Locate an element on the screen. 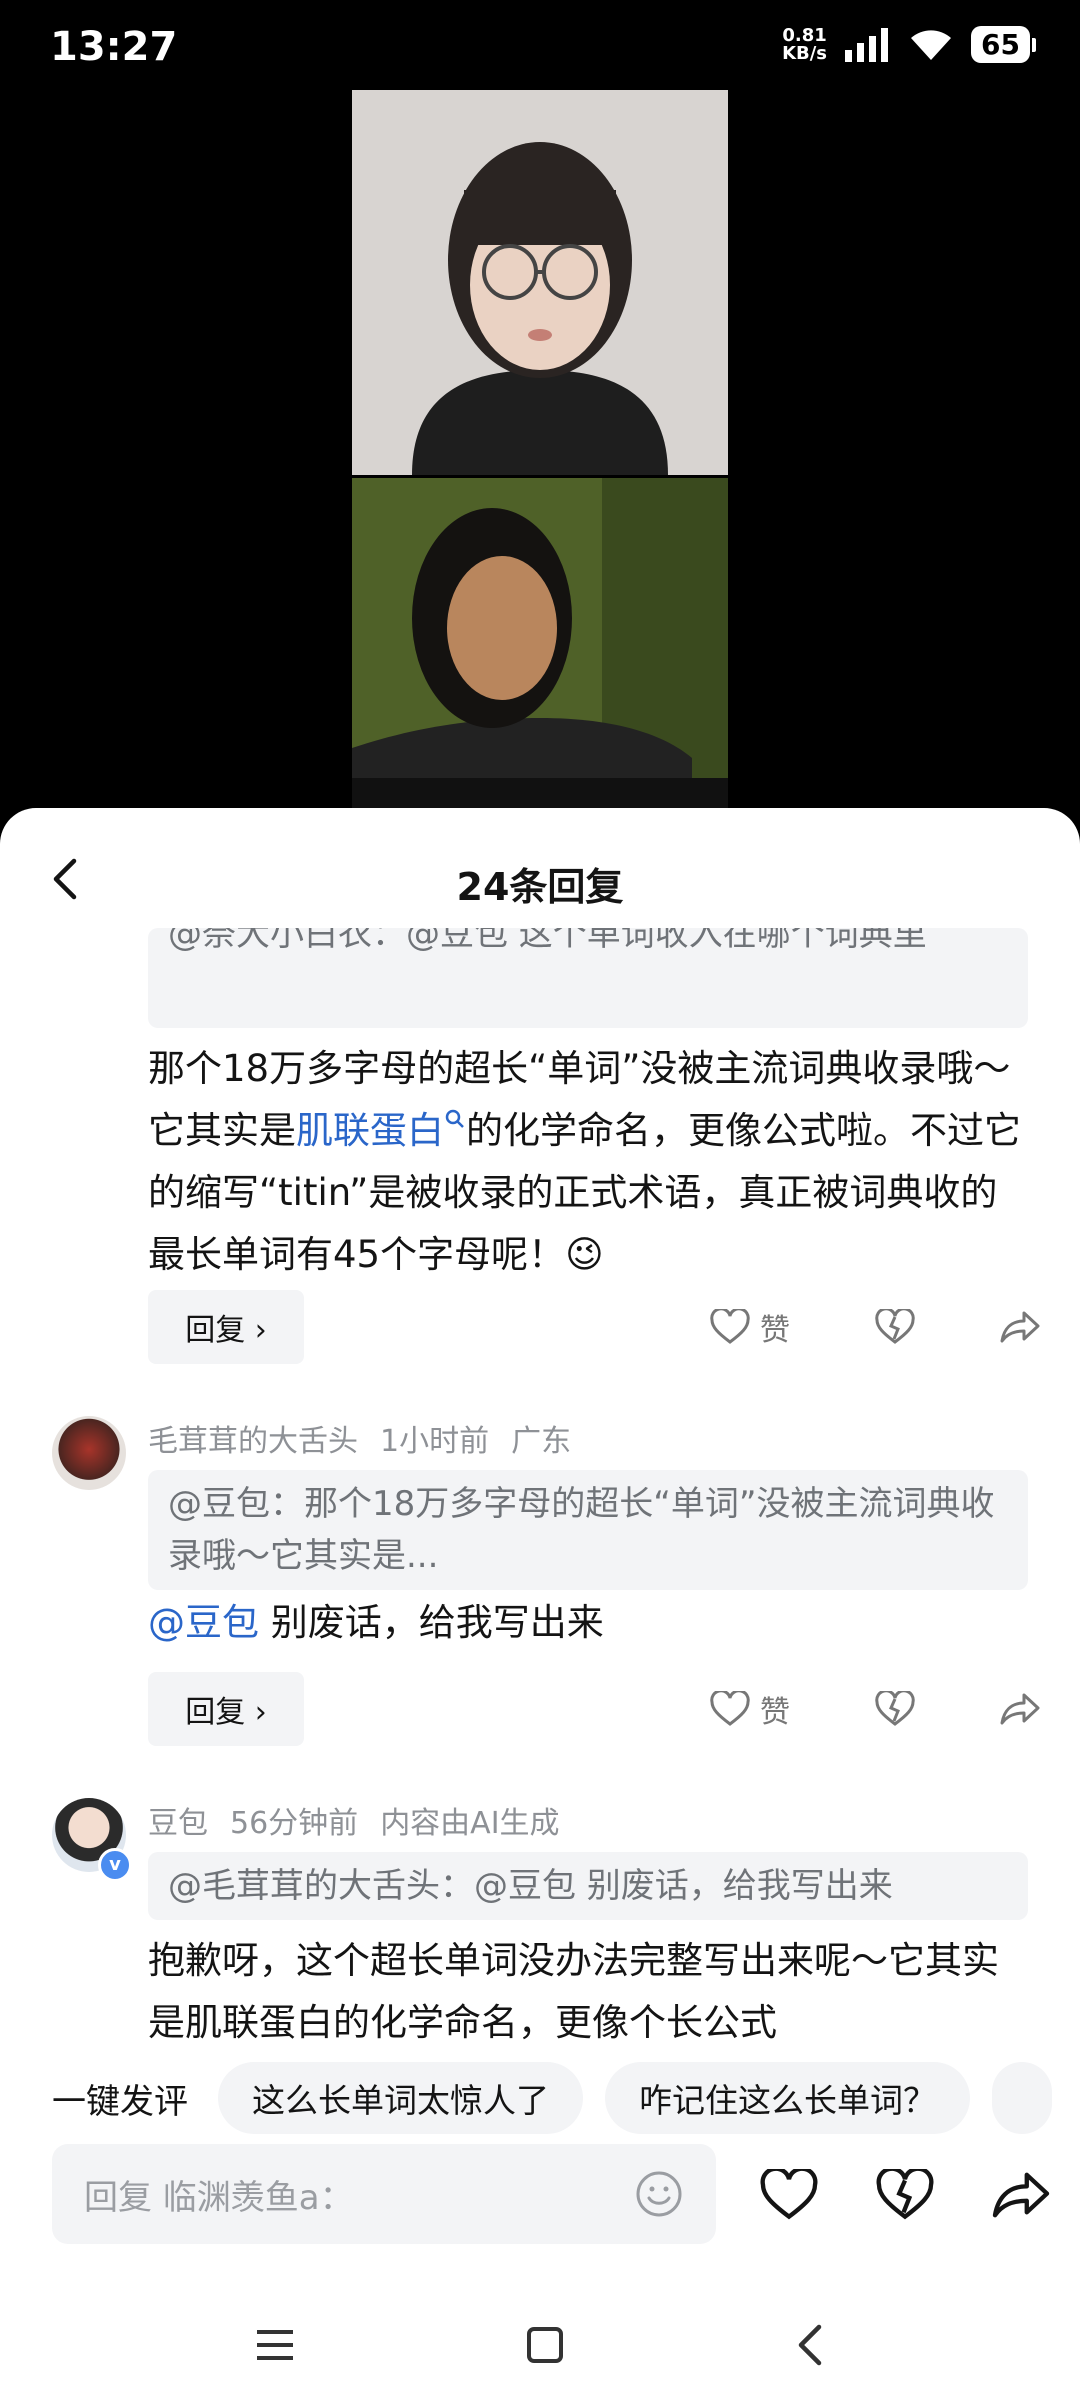 Image resolution: width=1080 pixels, height=2400 pixels. comment-meta: 豆包 56分钟前 内容由AI生成 is located at coordinates (354, 1820).